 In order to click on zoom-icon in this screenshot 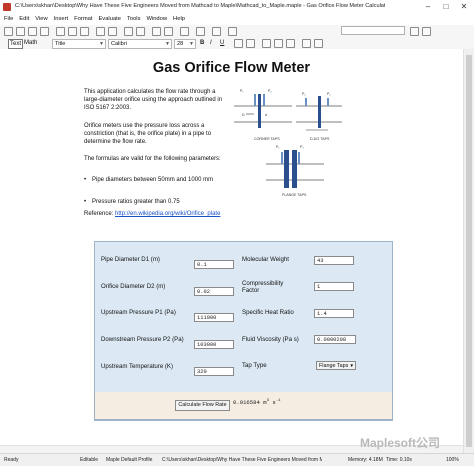, I will do `click(216, 31)`.